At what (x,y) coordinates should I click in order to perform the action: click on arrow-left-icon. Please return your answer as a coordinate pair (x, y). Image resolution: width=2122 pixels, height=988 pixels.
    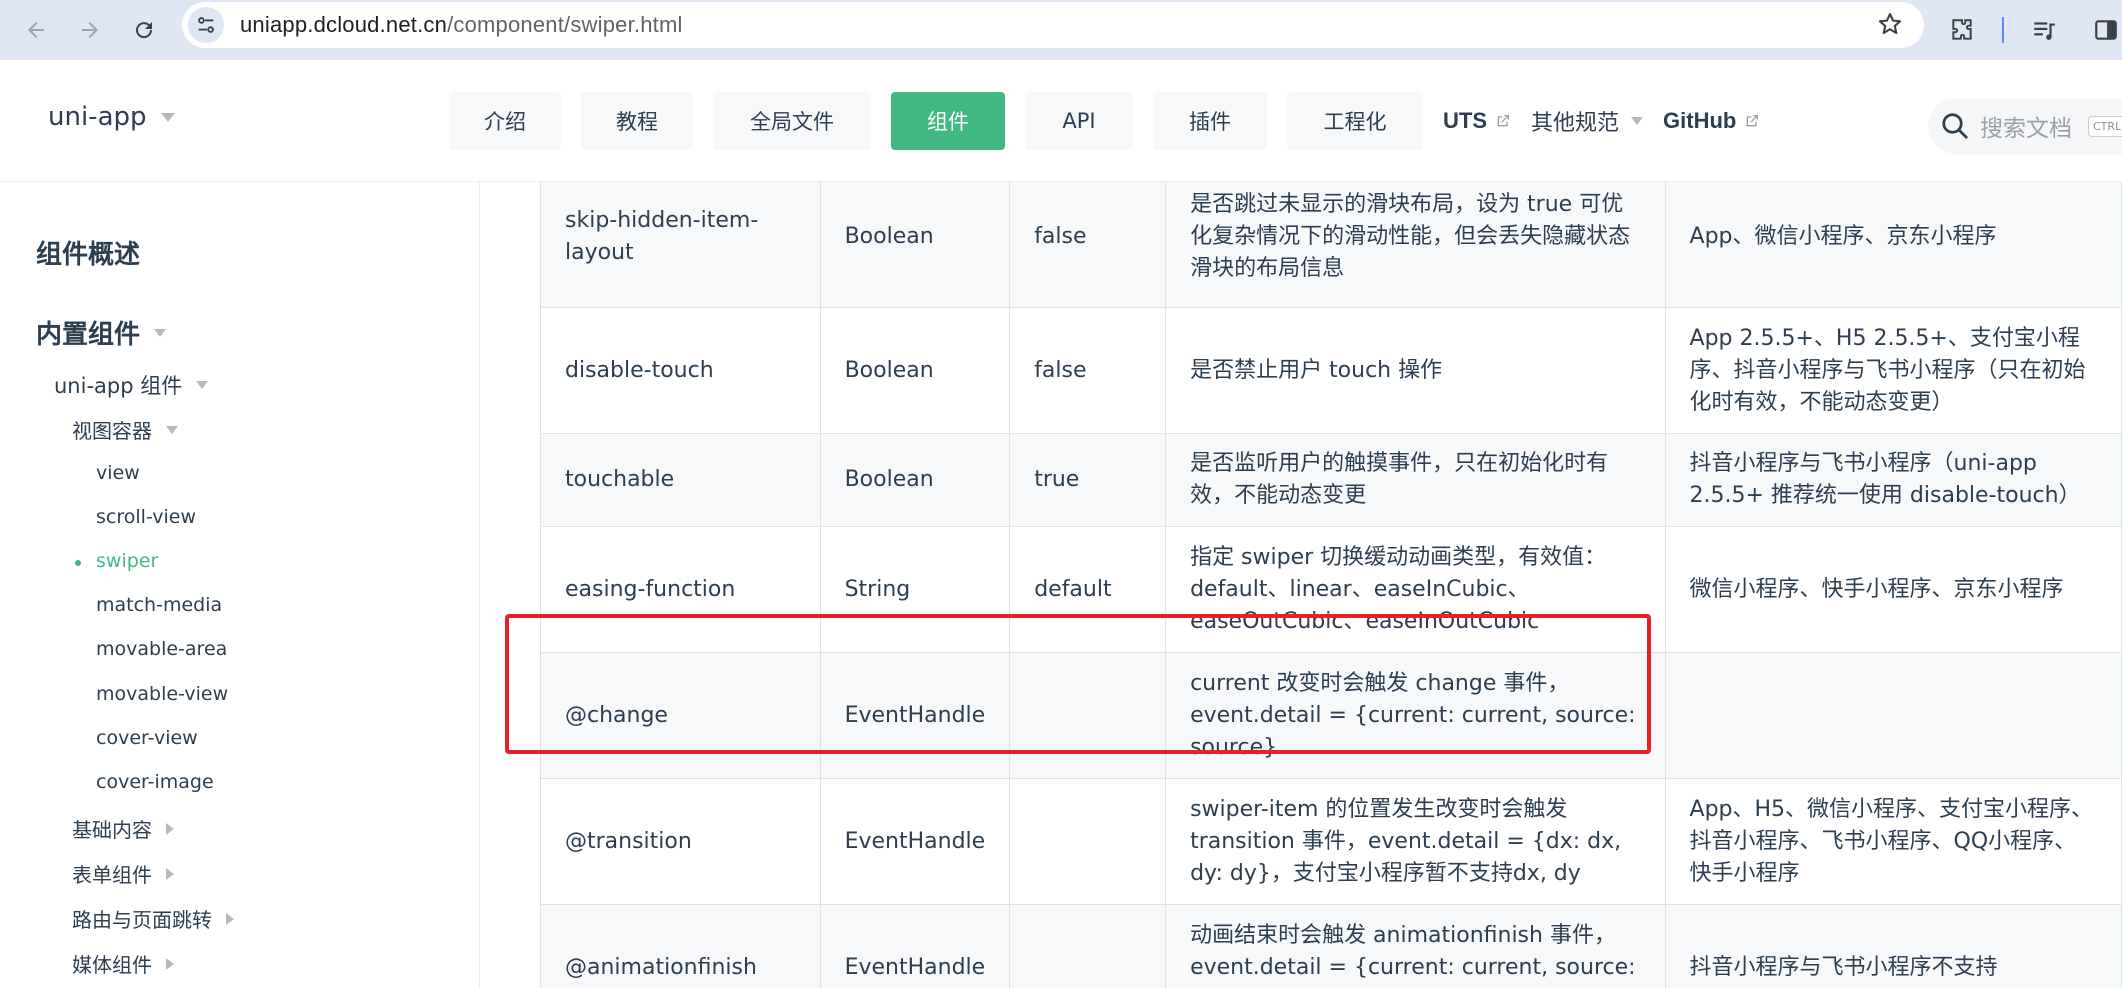
    Looking at the image, I should click on (36, 30).